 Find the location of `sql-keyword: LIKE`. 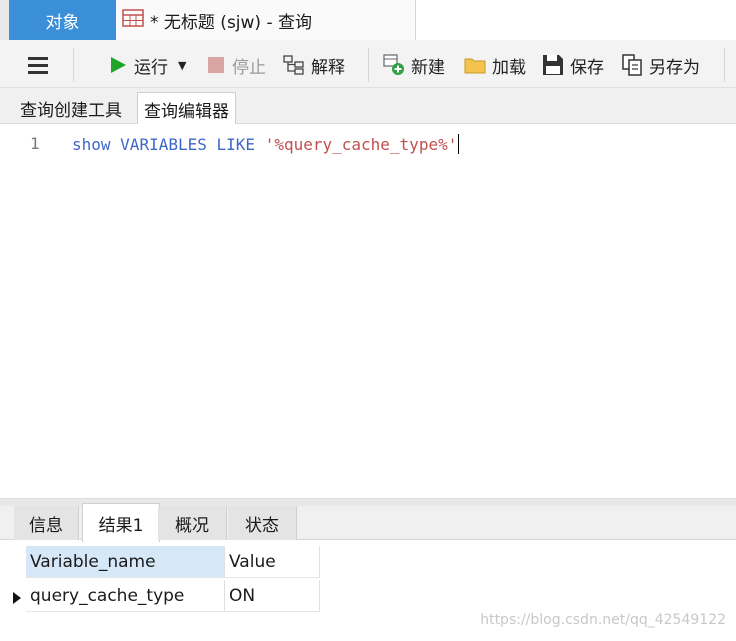

sql-keyword: LIKE is located at coordinates (236, 144).